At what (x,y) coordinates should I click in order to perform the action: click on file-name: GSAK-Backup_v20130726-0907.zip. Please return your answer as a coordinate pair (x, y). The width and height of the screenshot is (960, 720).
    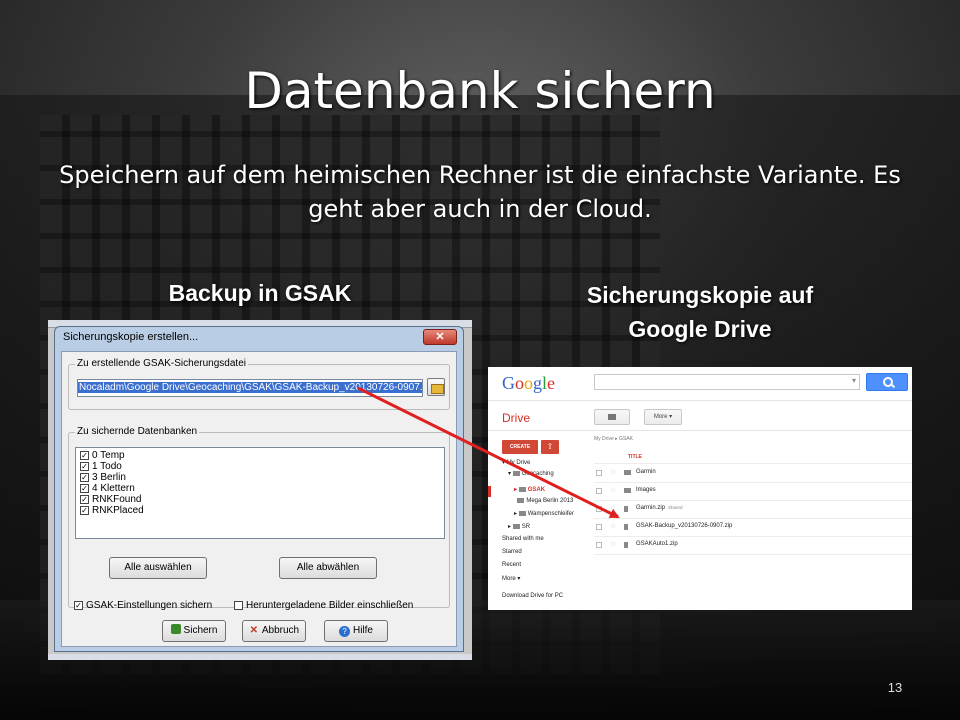
    Looking at the image, I should click on (684, 526).